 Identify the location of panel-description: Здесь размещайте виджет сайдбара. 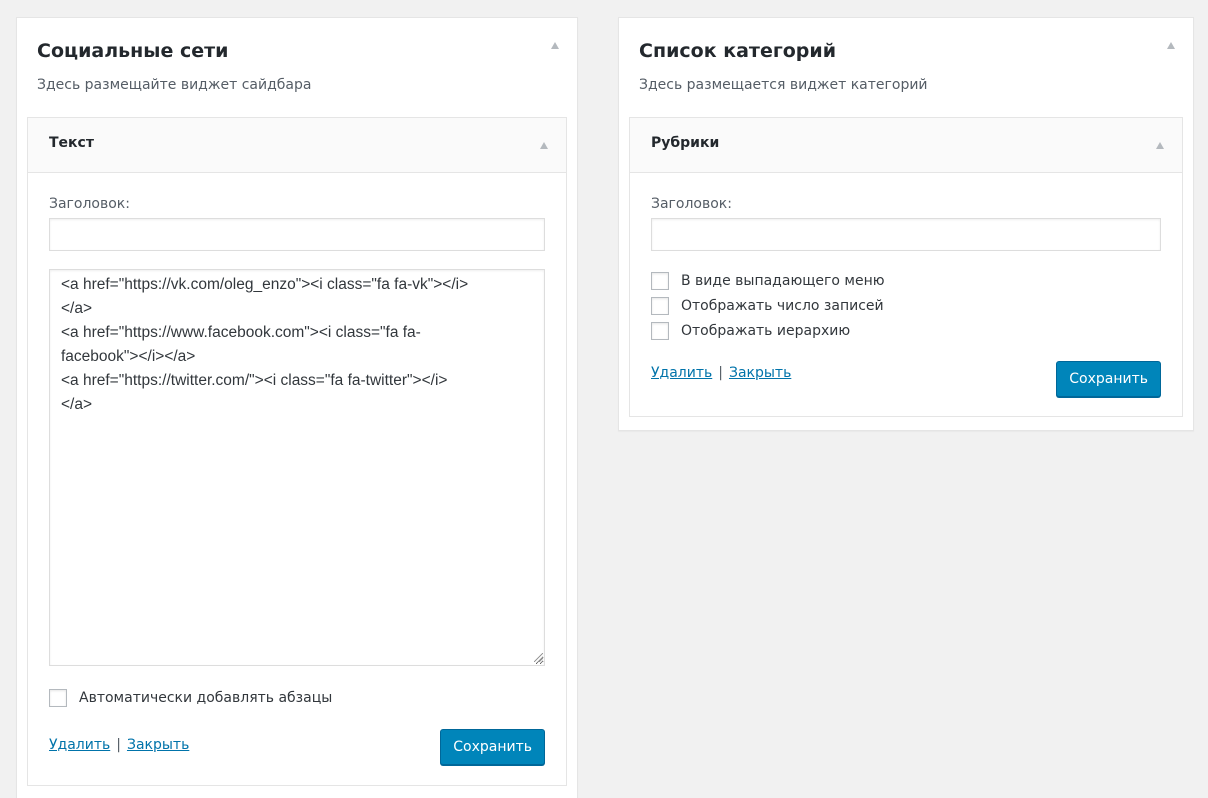
(174, 85).